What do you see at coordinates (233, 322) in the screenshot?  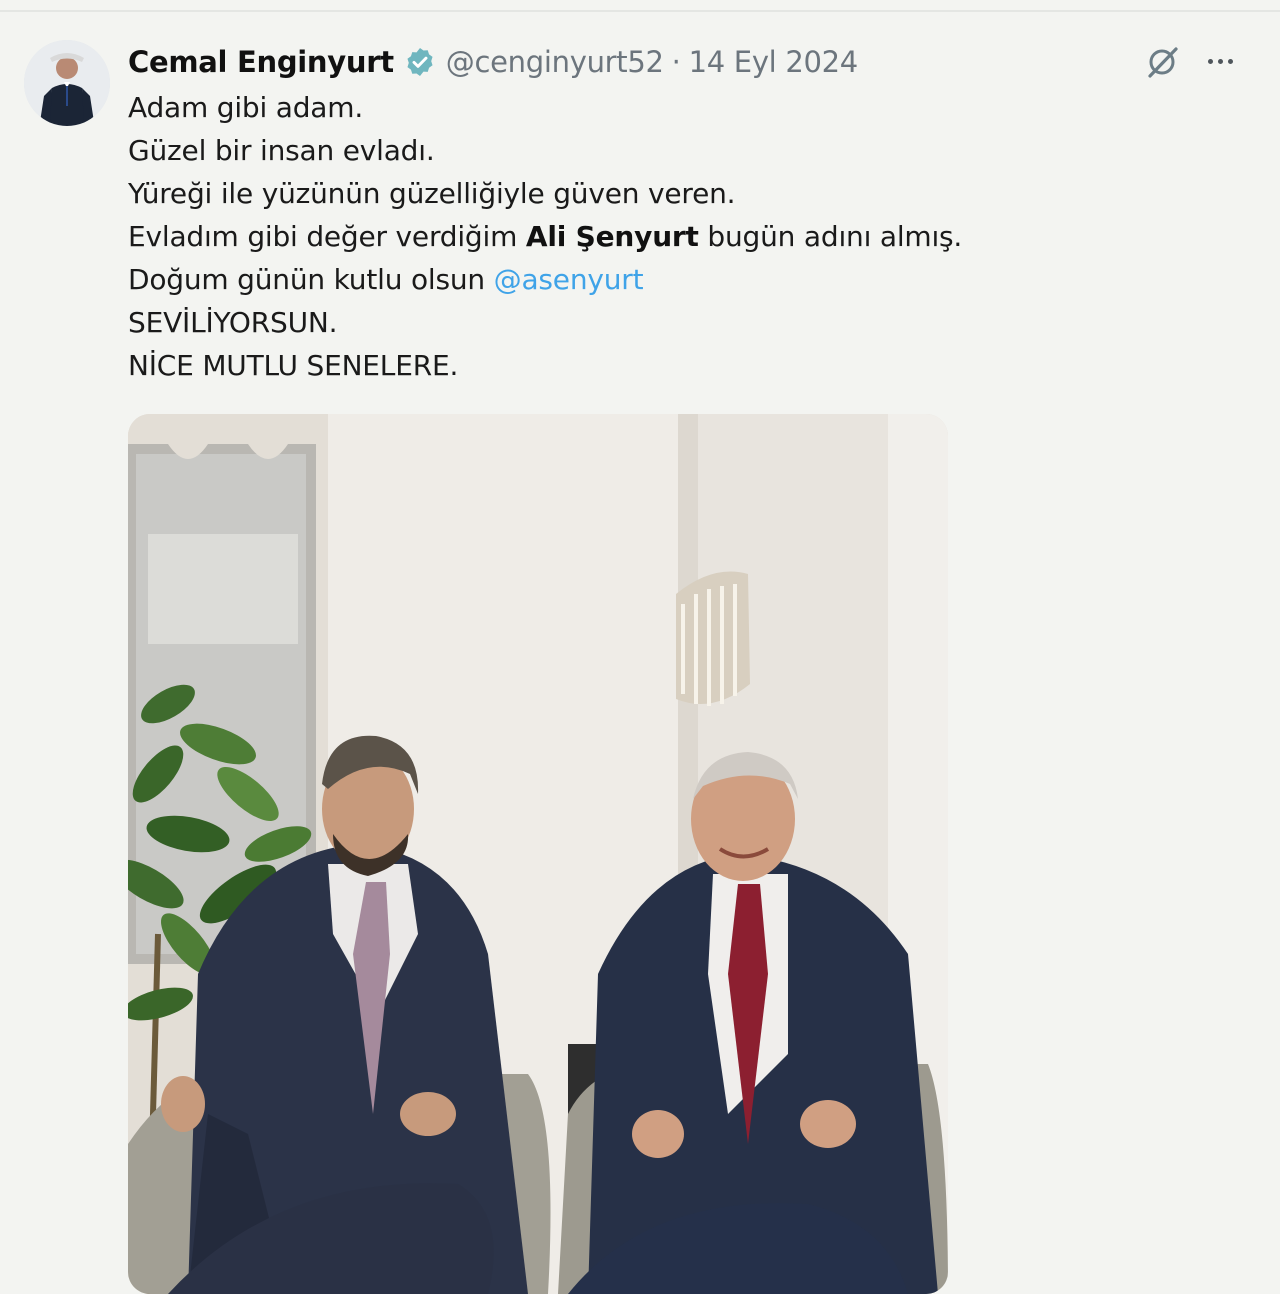 I see `tweet-line: SEVİLİYORSUN.` at bounding box center [233, 322].